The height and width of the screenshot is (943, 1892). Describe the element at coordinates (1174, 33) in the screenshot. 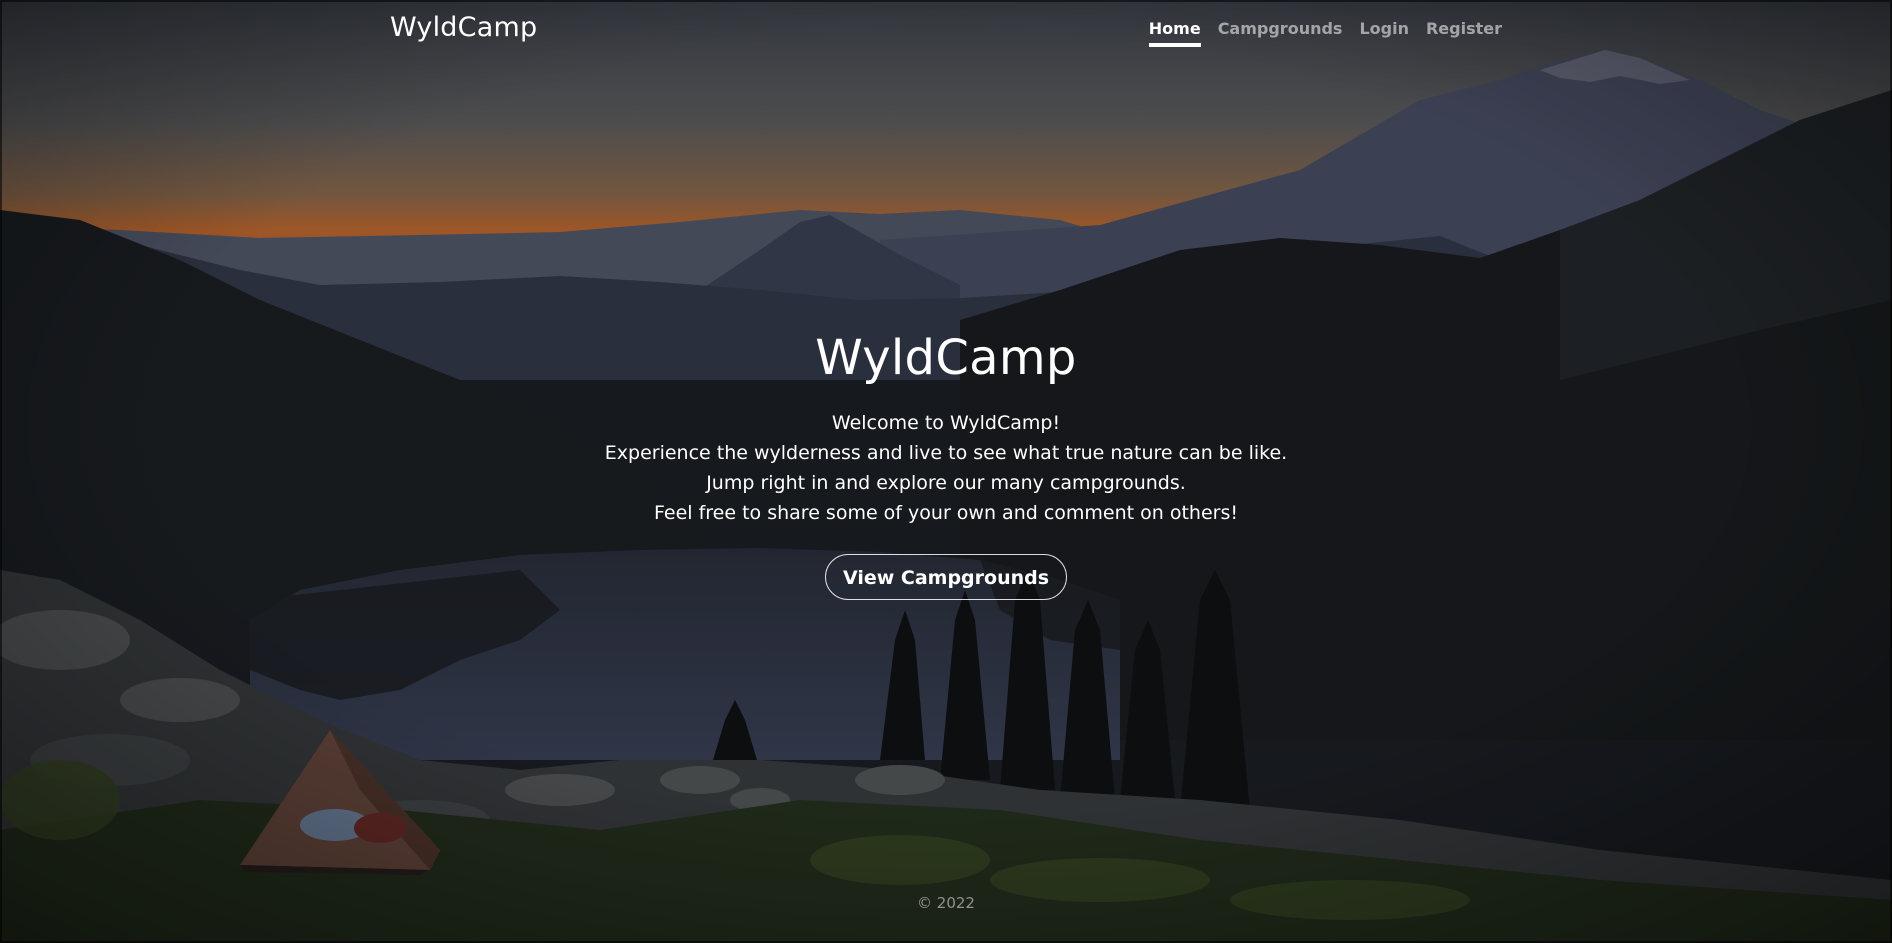

I see `nav-home: Home` at that location.